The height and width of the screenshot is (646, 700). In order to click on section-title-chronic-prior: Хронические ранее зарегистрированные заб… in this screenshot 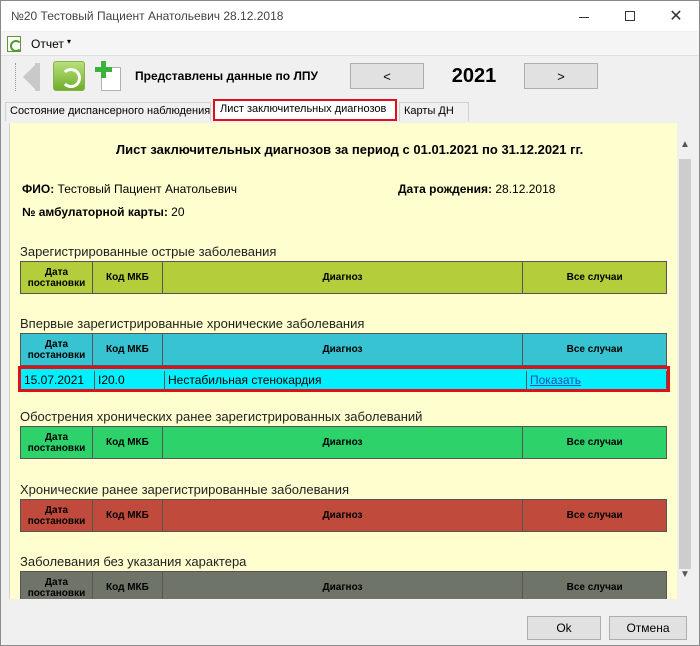, I will do `click(185, 489)`.